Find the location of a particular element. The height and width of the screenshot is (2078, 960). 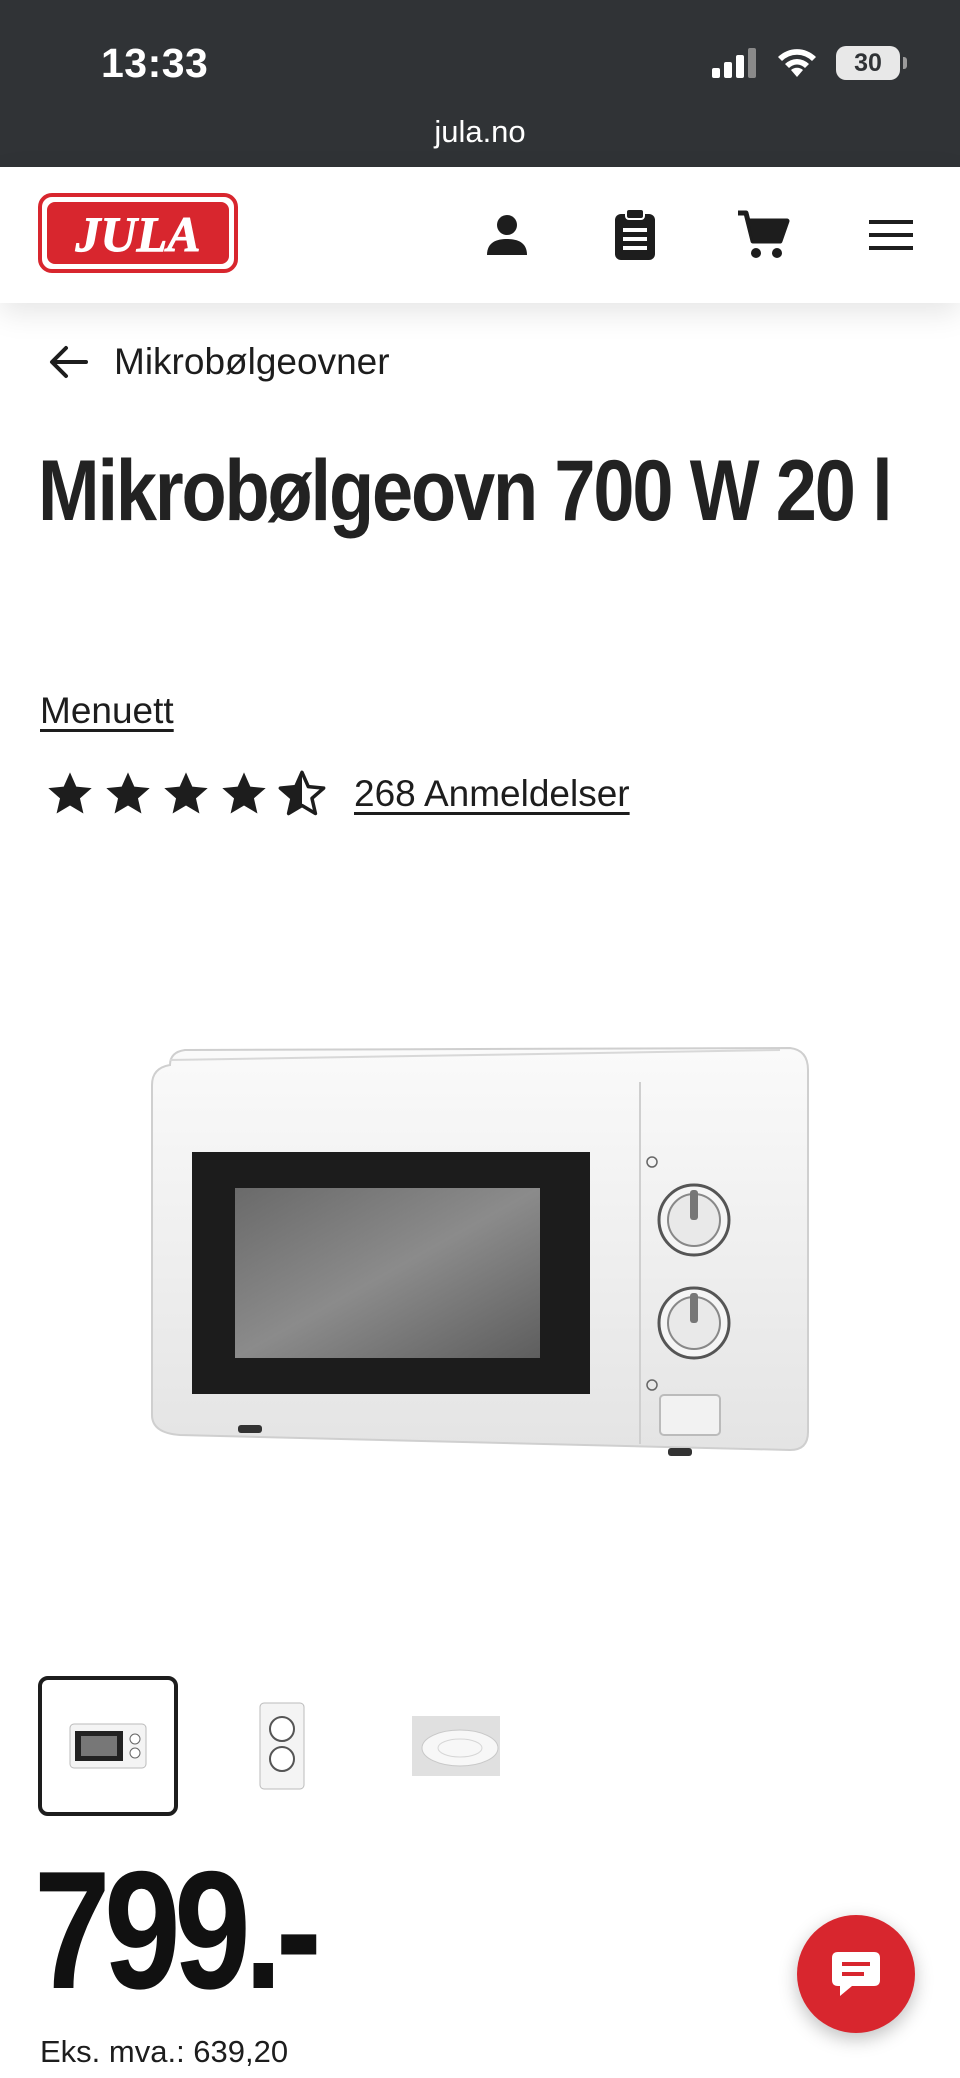

thumbnail-strip is located at coordinates (299, 1746).